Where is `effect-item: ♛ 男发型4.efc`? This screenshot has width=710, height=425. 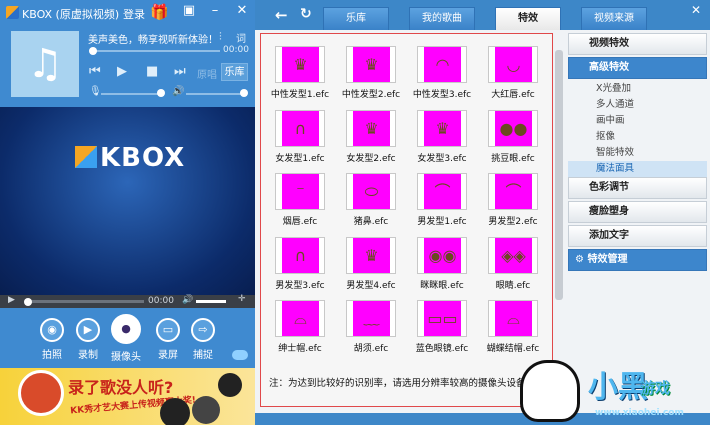
effect-item: ♛ 男发型4.efc is located at coordinates (371, 263).